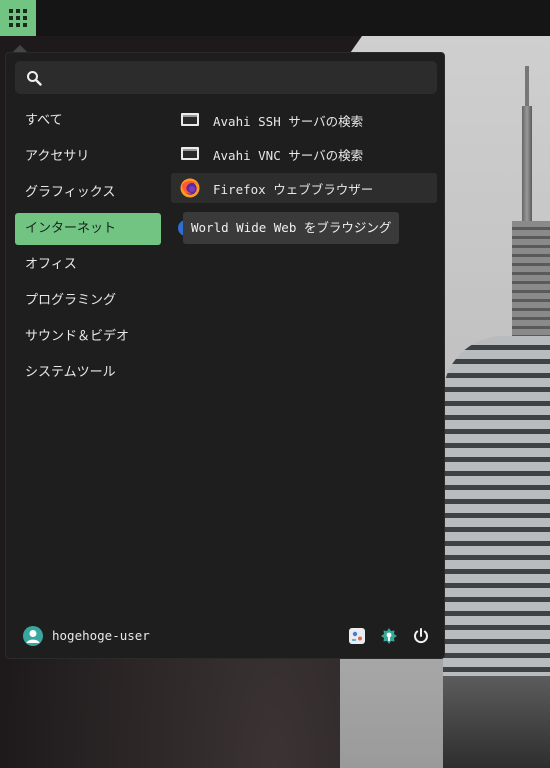  Describe the element at coordinates (389, 636) in the screenshot. I see `lock-screen-icon` at that location.